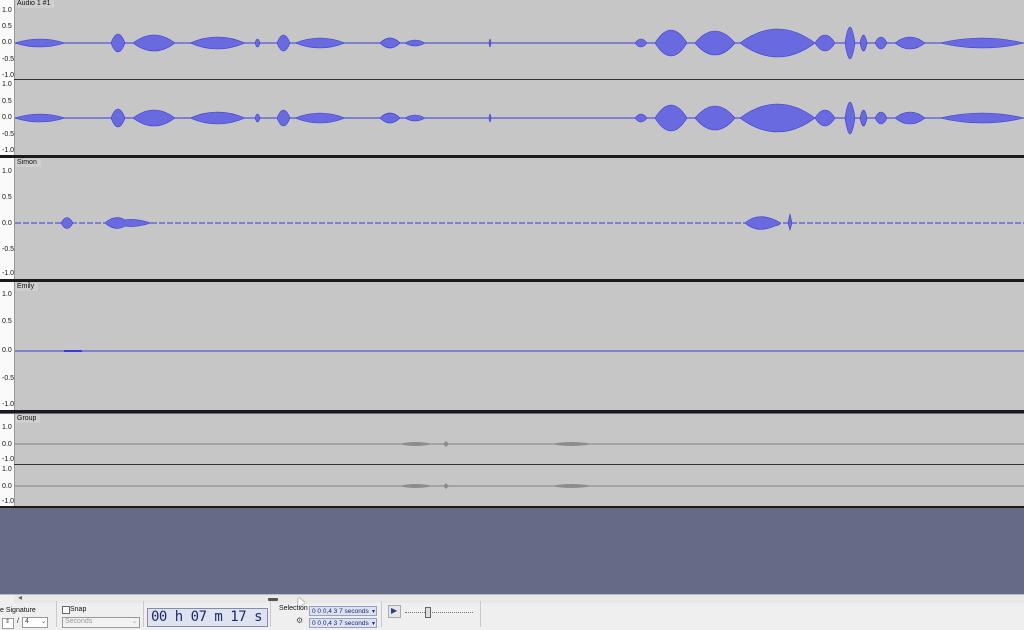  I want to click on time-signature-spinner: ⇕, so click(8, 623).